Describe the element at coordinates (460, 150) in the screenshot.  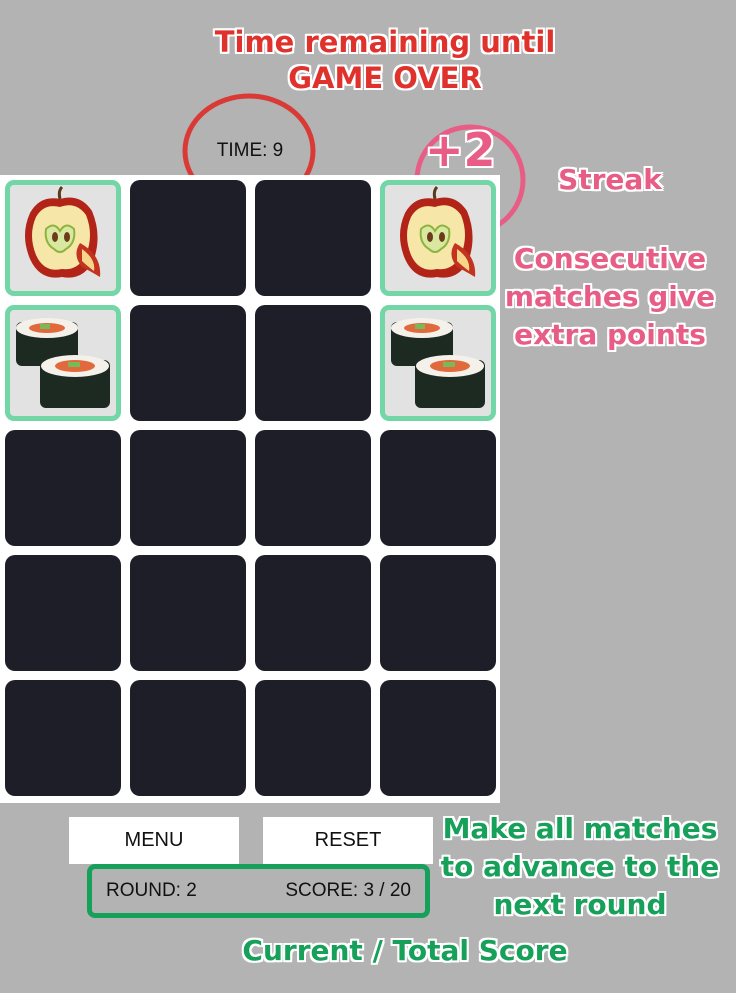
I see `streak-value: +2` at that location.